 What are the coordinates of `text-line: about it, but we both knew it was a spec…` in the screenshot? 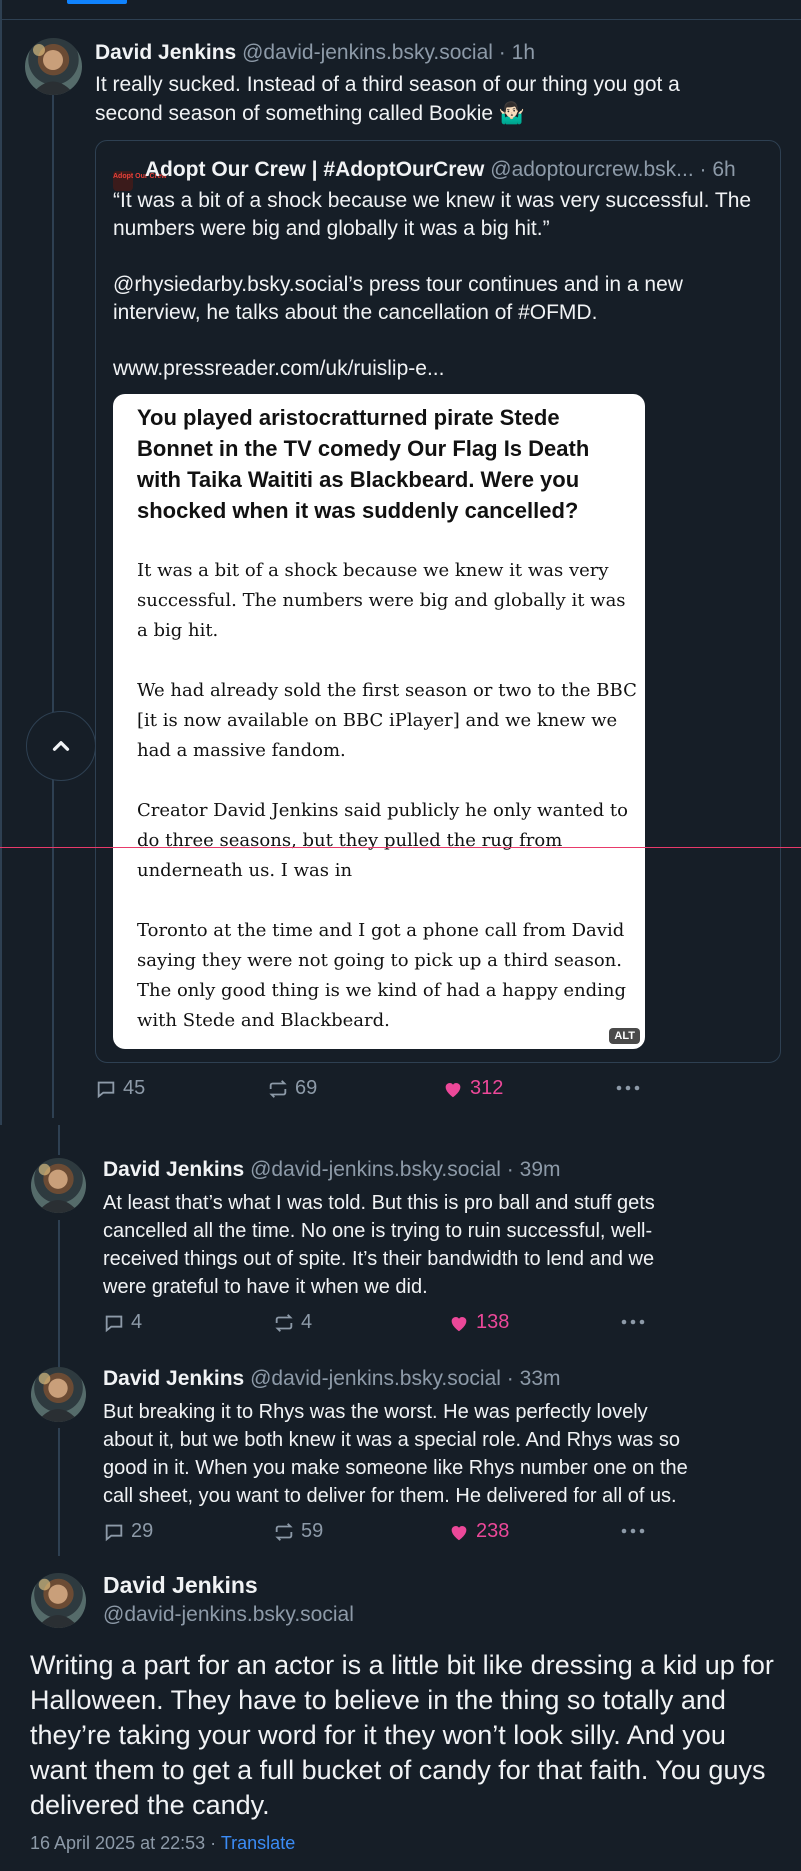 It's located at (391, 1440).